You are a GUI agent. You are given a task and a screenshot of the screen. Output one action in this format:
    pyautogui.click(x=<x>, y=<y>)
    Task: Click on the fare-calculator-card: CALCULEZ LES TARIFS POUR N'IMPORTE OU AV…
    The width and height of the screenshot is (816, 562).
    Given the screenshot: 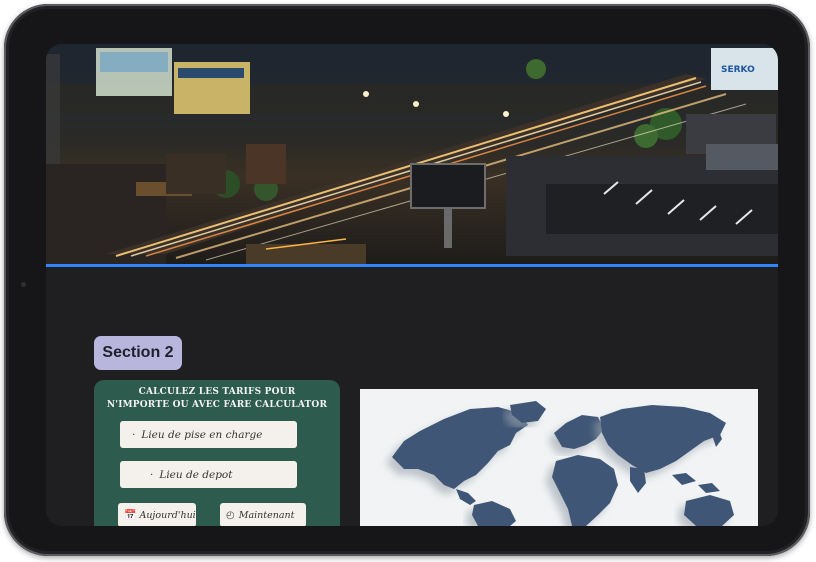 What is the action you would take?
    pyautogui.click(x=217, y=453)
    